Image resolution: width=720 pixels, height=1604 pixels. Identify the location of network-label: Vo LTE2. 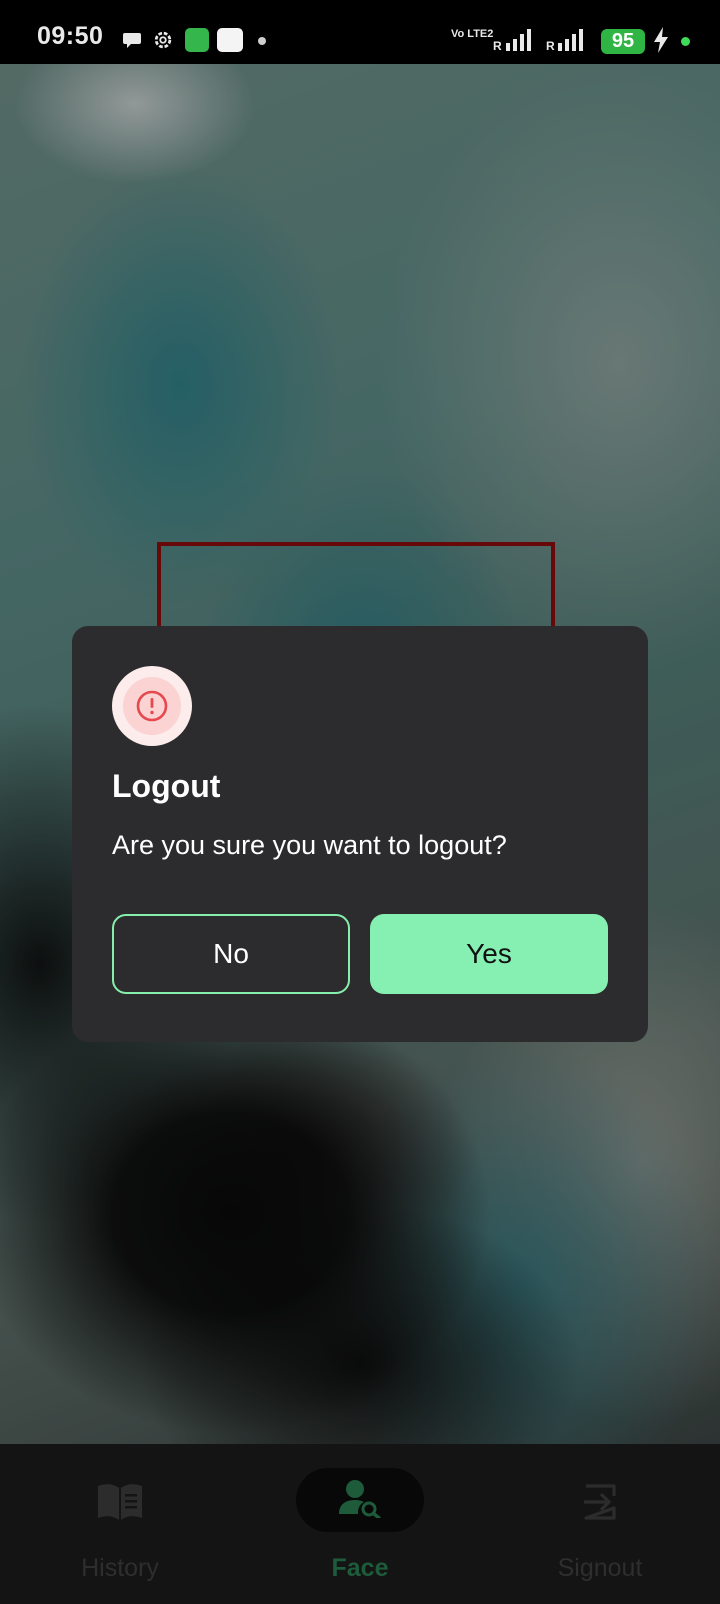
(472, 34).